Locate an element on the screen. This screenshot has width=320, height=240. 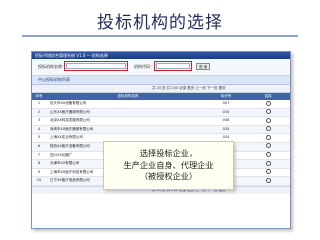
callout-line-3: （被授权企业） is located at coordinates (168, 176).